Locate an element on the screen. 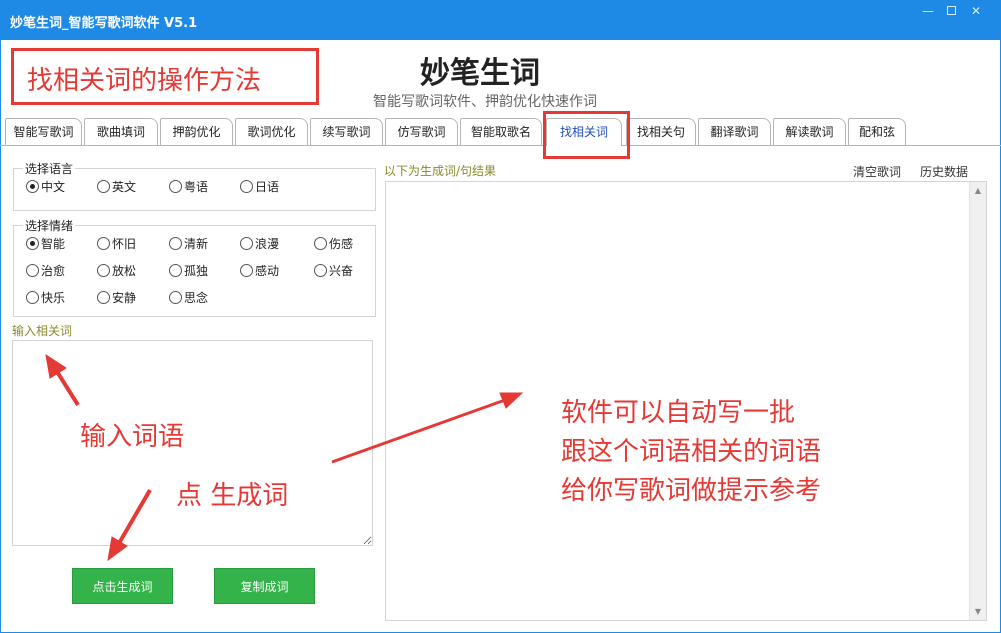 This screenshot has width=1001, height=633. annotation-click-hint: 点 生成词 is located at coordinates (232, 496).